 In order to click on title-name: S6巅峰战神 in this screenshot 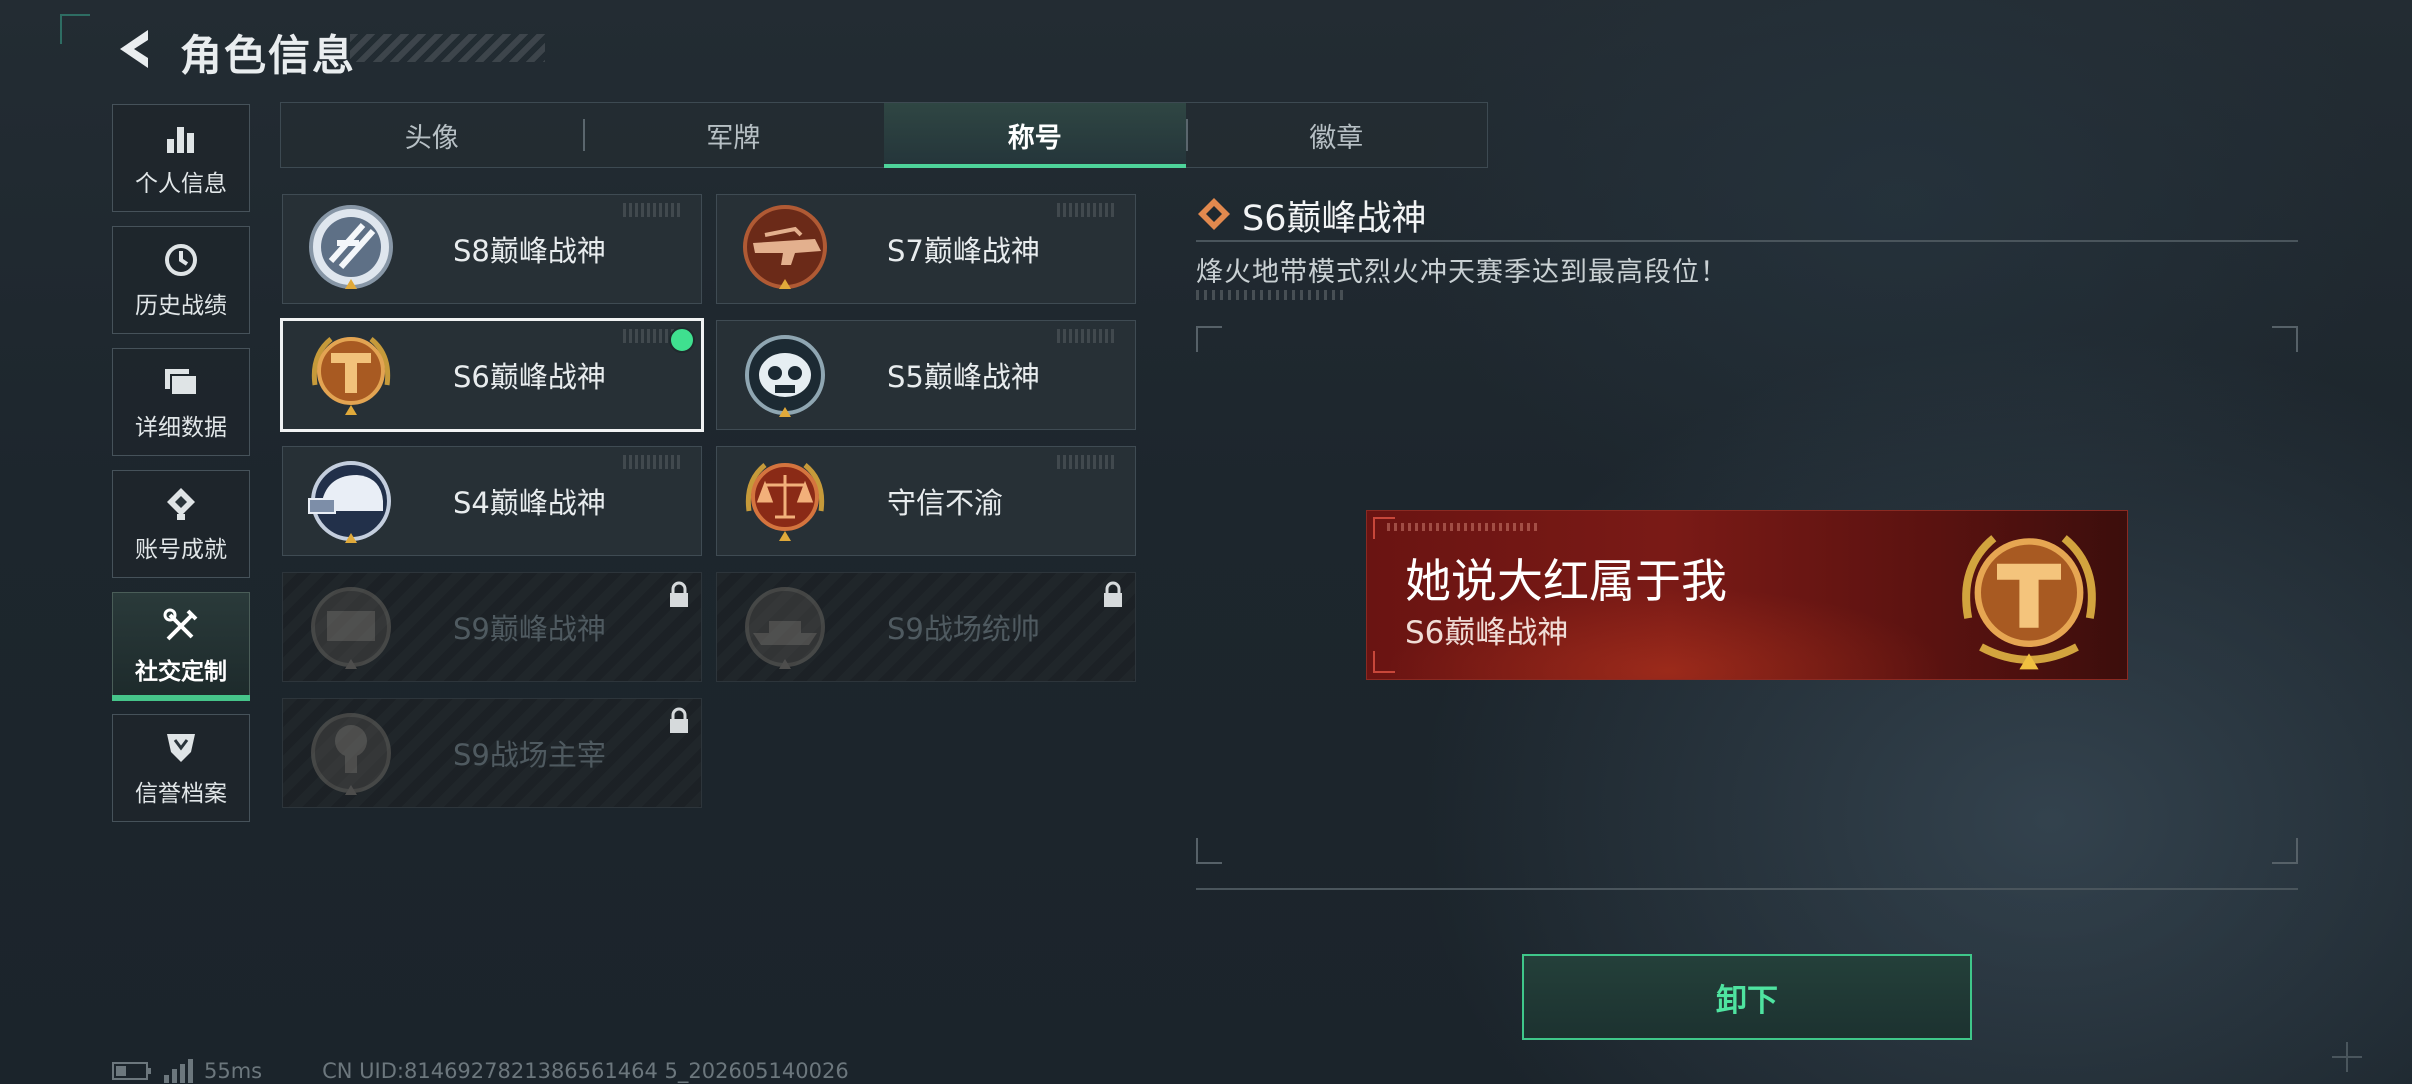, I will do `click(529, 377)`.